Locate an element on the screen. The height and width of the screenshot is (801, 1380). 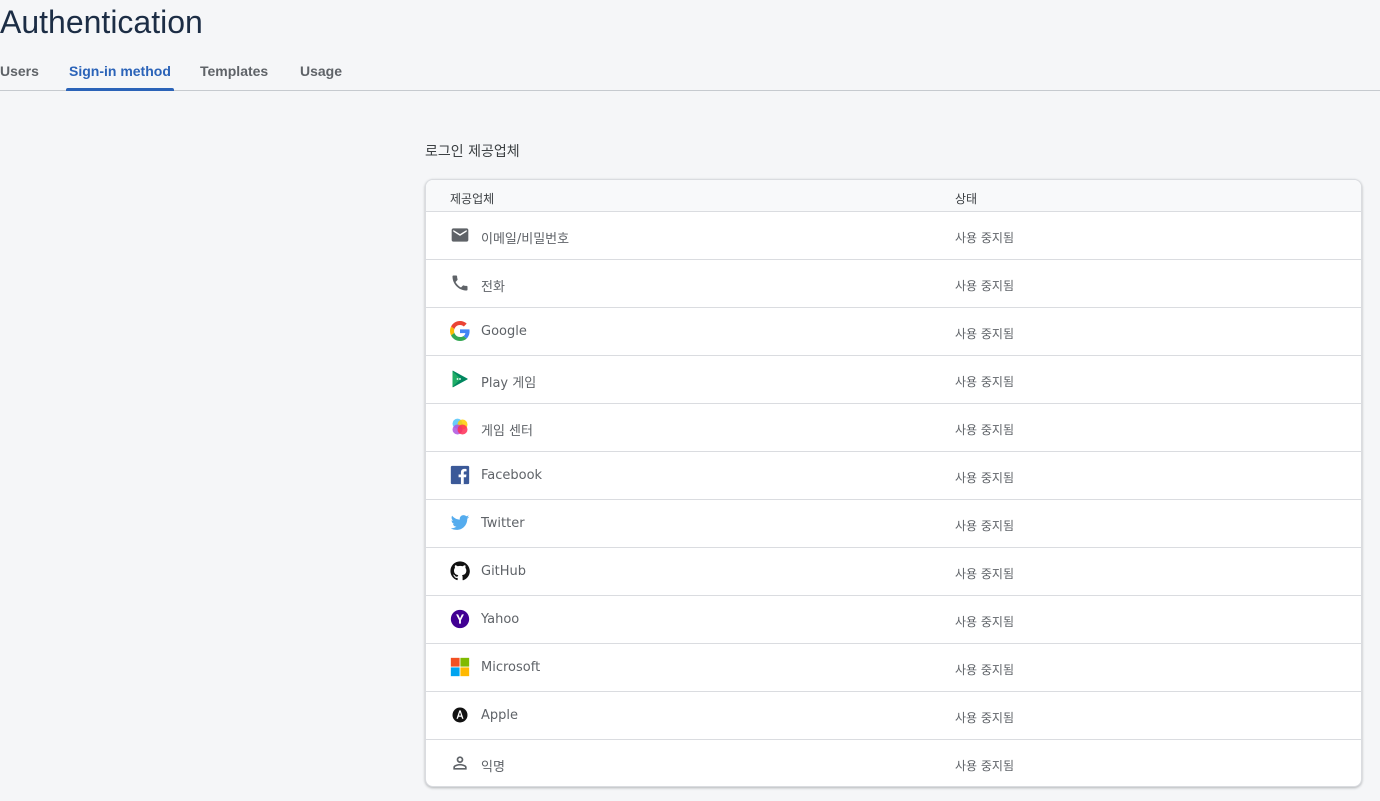
tab-users: Users is located at coordinates (19, 73).